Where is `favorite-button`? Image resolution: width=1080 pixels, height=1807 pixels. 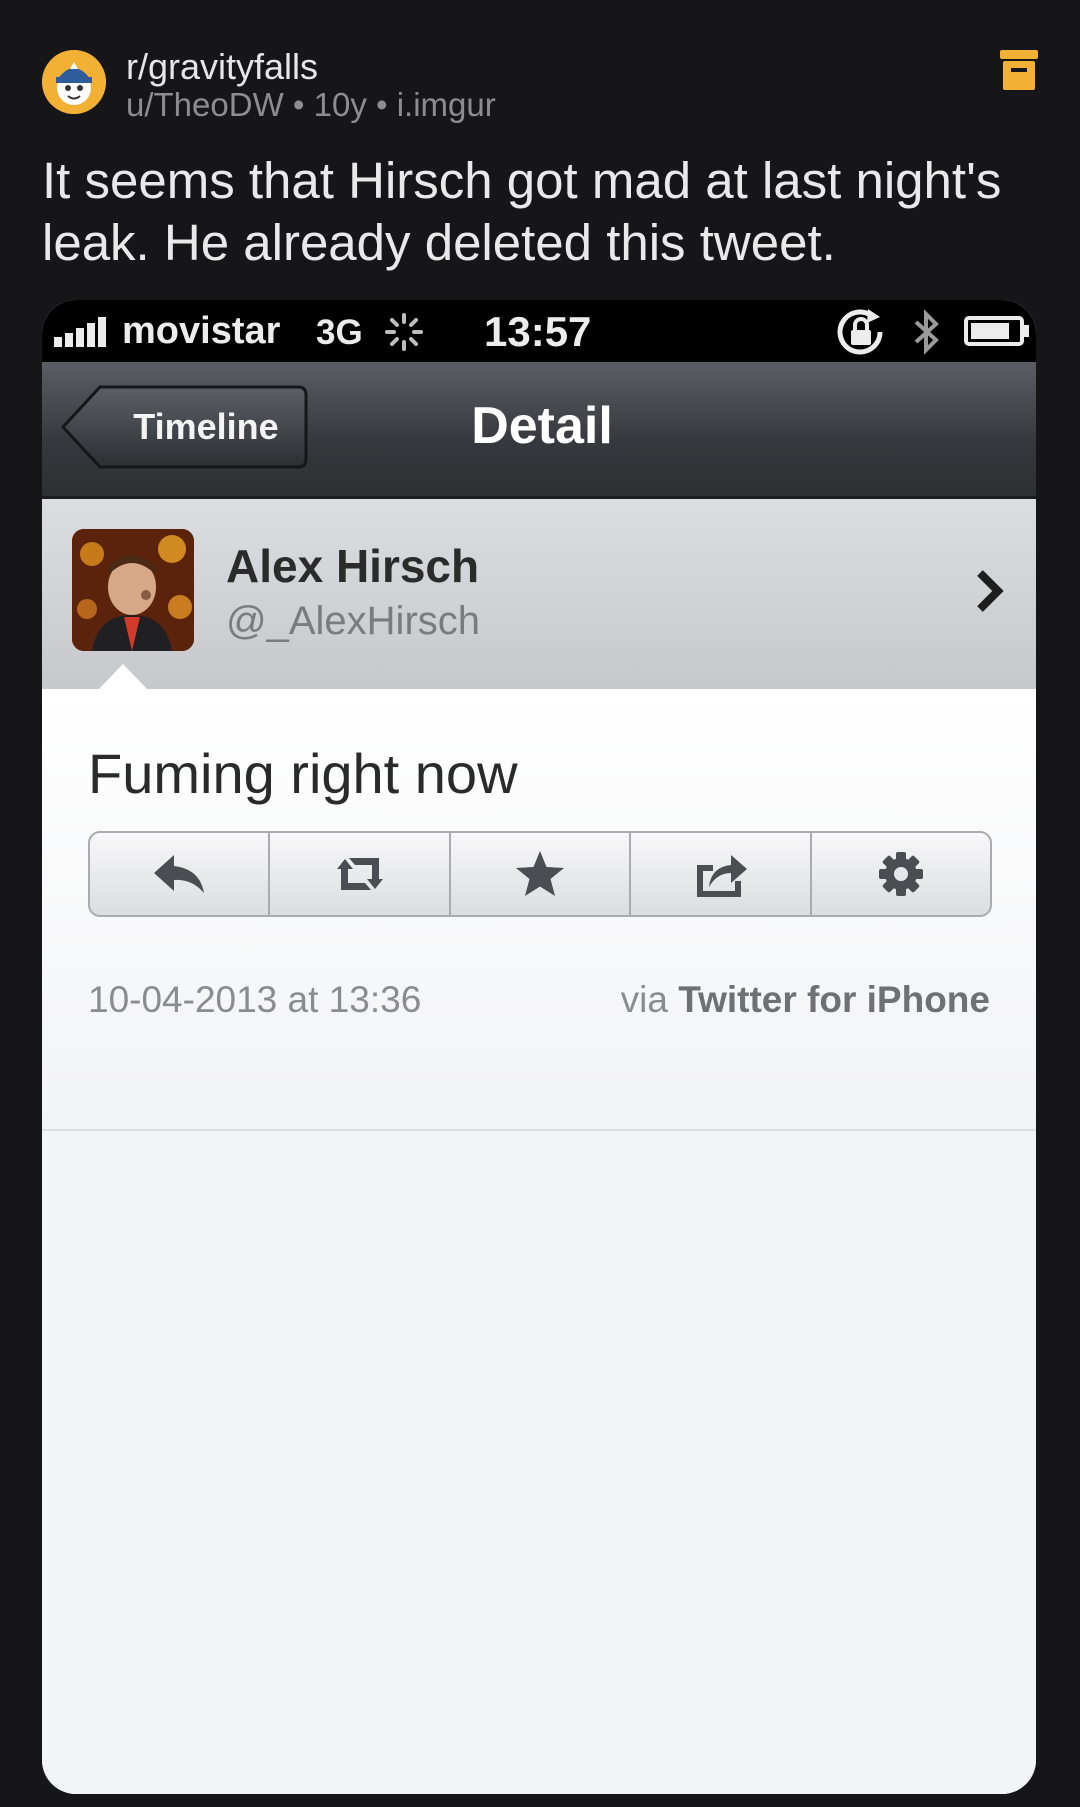 favorite-button is located at coordinates (541, 874).